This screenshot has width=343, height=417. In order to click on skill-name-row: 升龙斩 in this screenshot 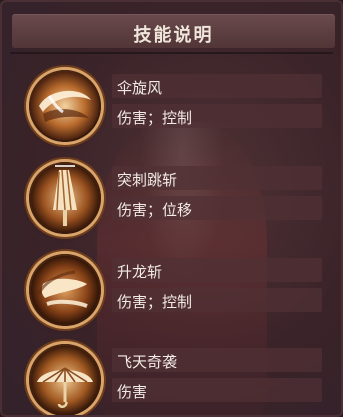, I will do `click(217, 270)`.